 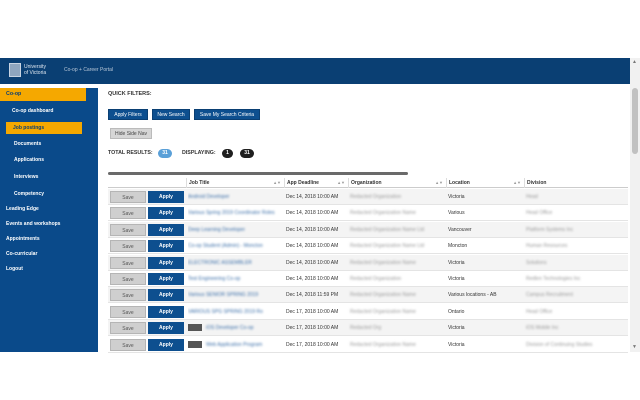 What do you see at coordinates (29, 194) in the screenshot?
I see `sidebar-sub-competency: Competency` at bounding box center [29, 194].